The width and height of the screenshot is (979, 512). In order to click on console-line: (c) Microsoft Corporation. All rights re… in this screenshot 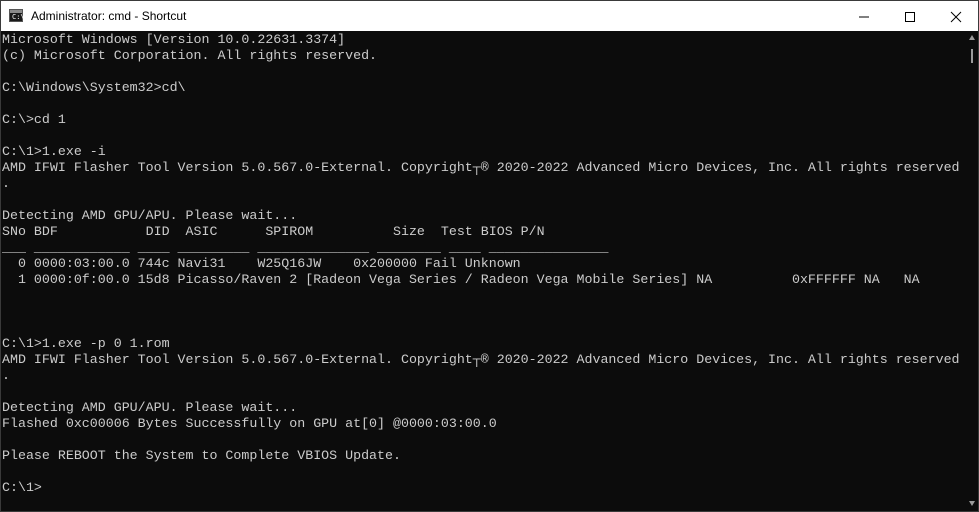, I will do `click(190, 55)`.